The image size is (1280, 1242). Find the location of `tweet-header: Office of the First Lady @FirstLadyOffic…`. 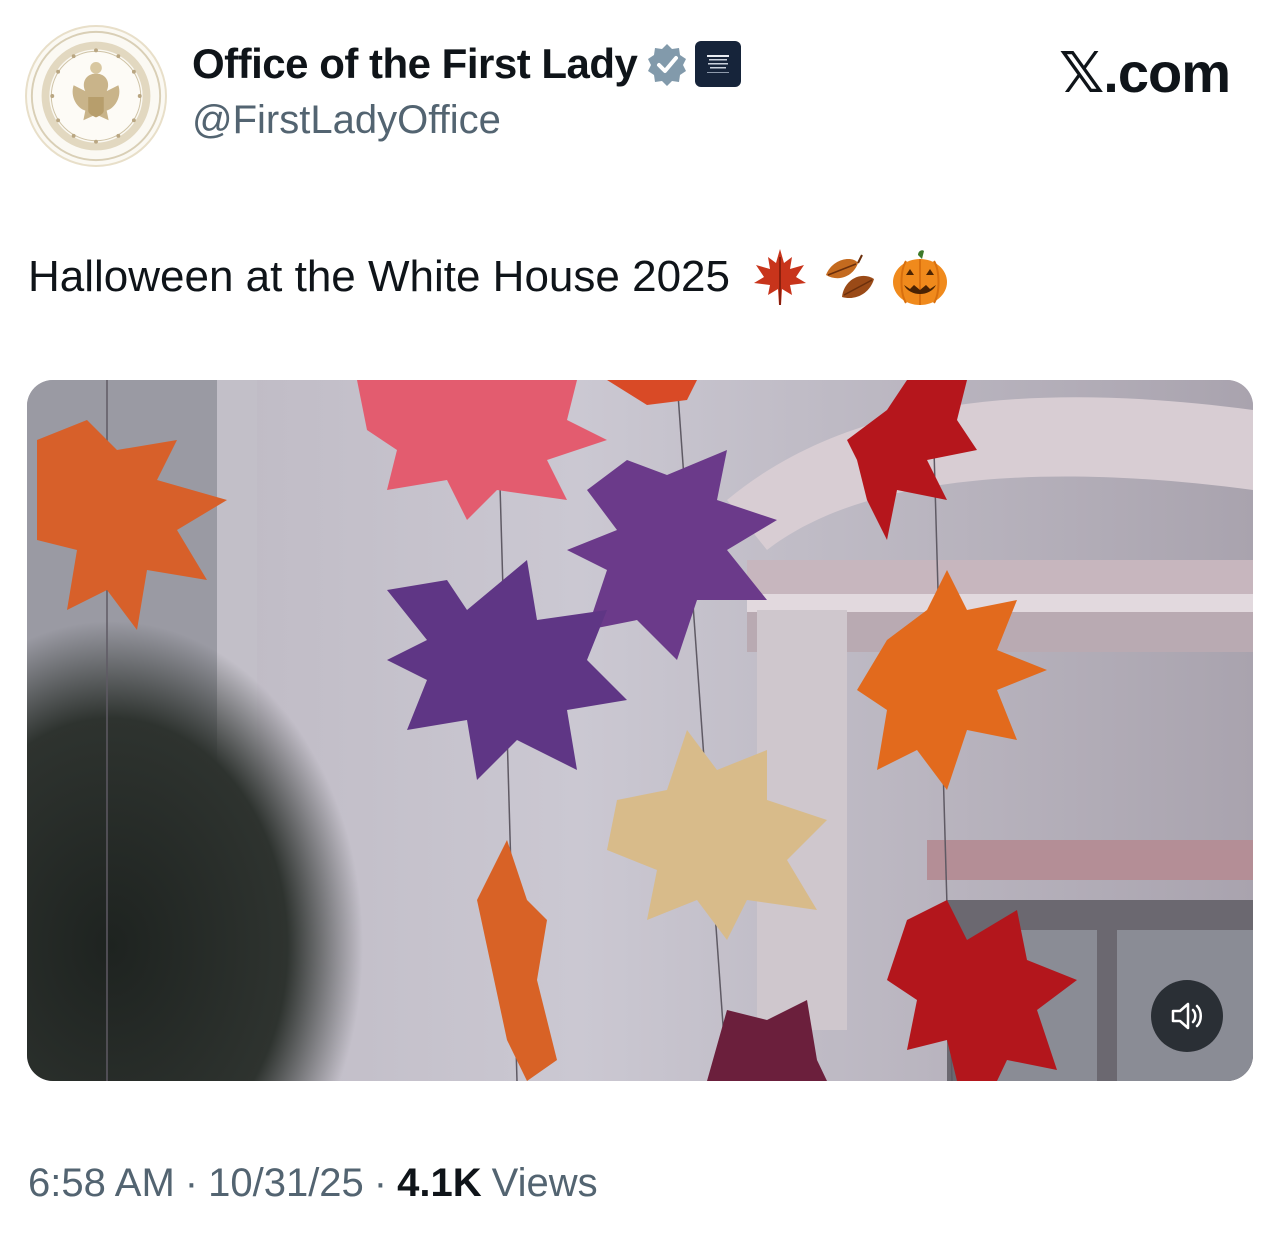

tweet-header: Office of the First Lady @FirstLadyOffic… is located at coordinates (640, 90).